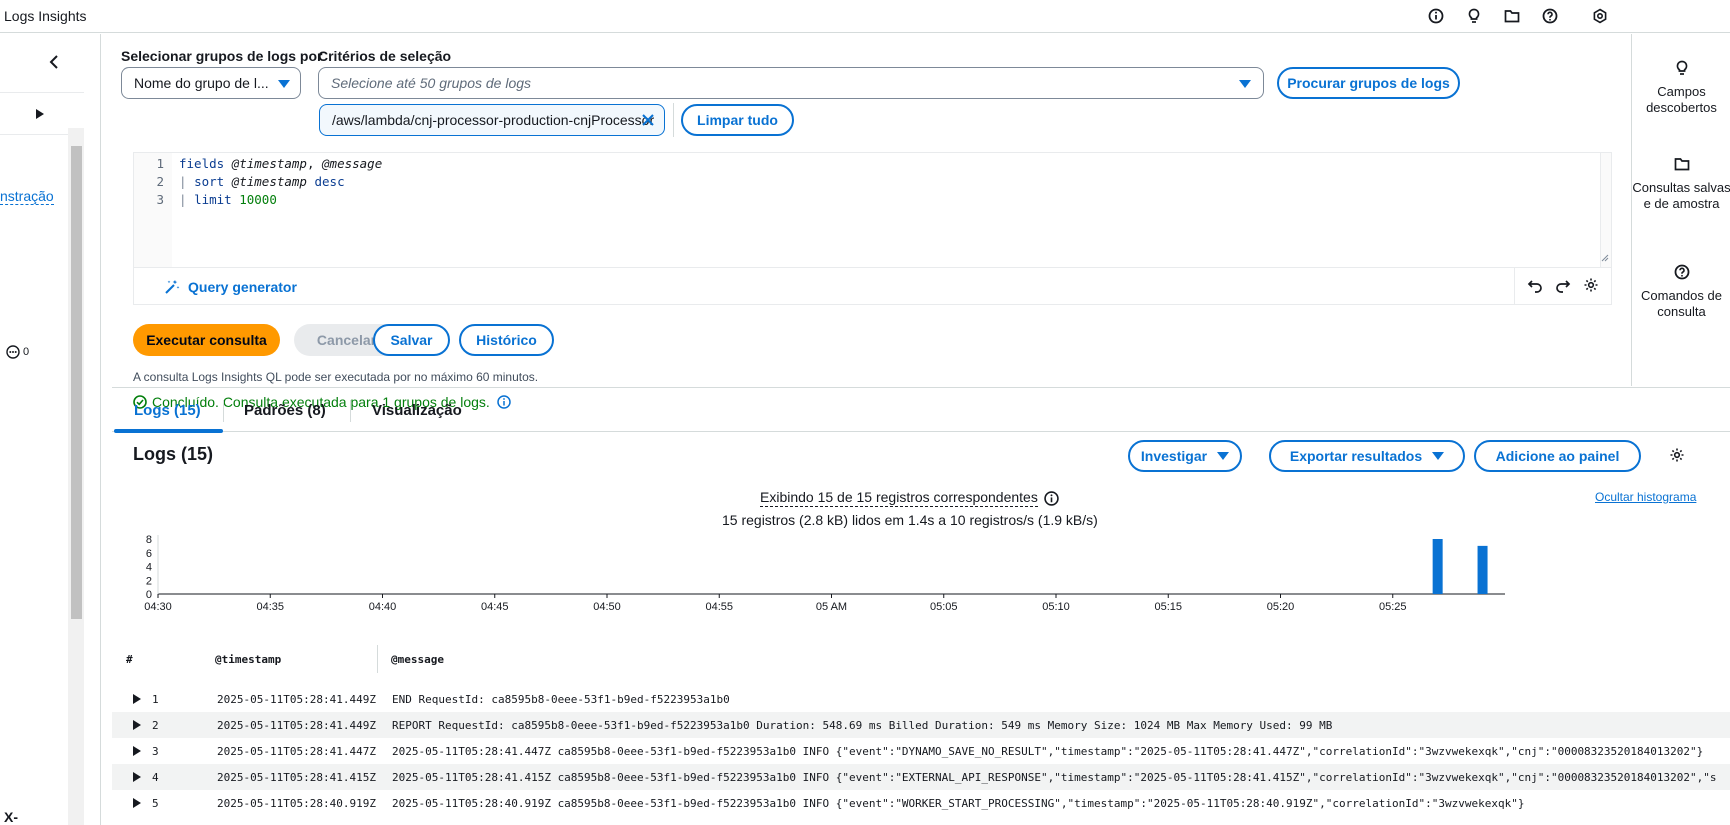  Describe the element at coordinates (383, 607) in the screenshot. I see `x-tick-label: 04:40` at that location.